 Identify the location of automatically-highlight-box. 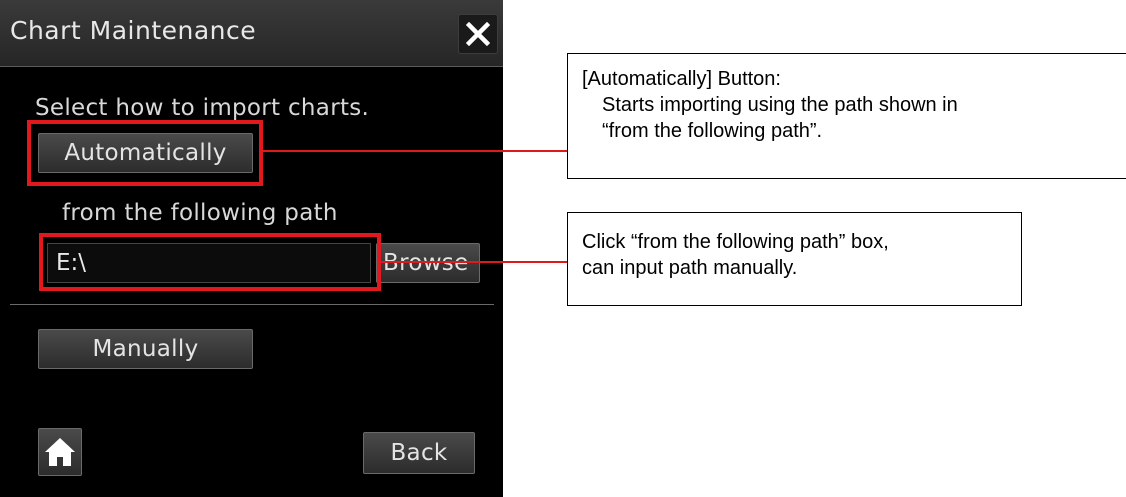
(145, 153).